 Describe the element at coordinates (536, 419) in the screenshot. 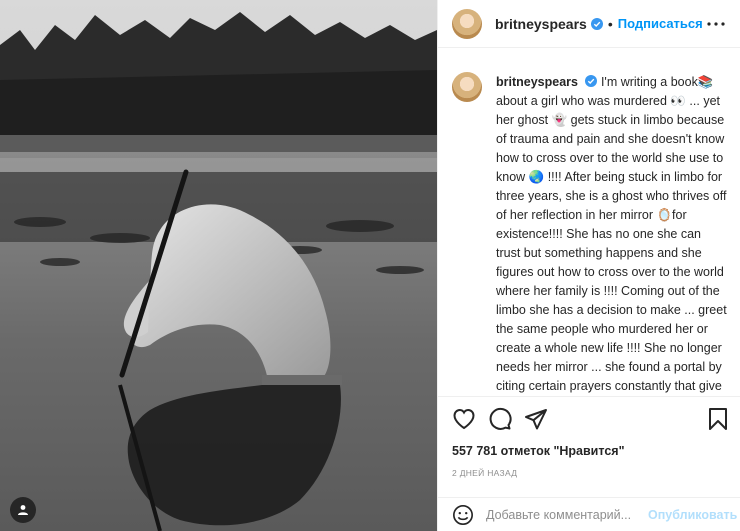

I see `share-icon` at that location.